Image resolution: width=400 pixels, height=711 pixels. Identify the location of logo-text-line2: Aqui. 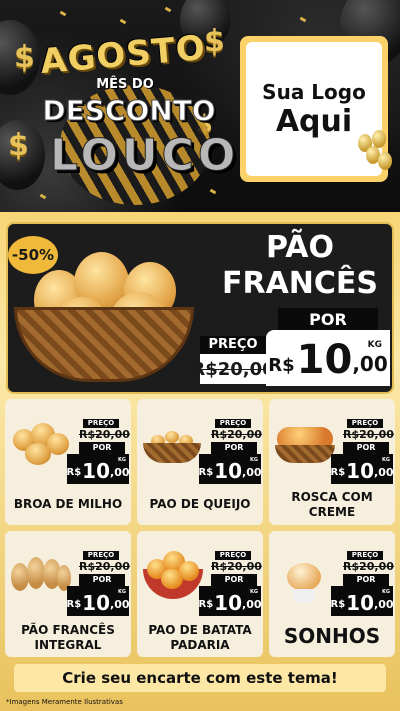
(314, 121).